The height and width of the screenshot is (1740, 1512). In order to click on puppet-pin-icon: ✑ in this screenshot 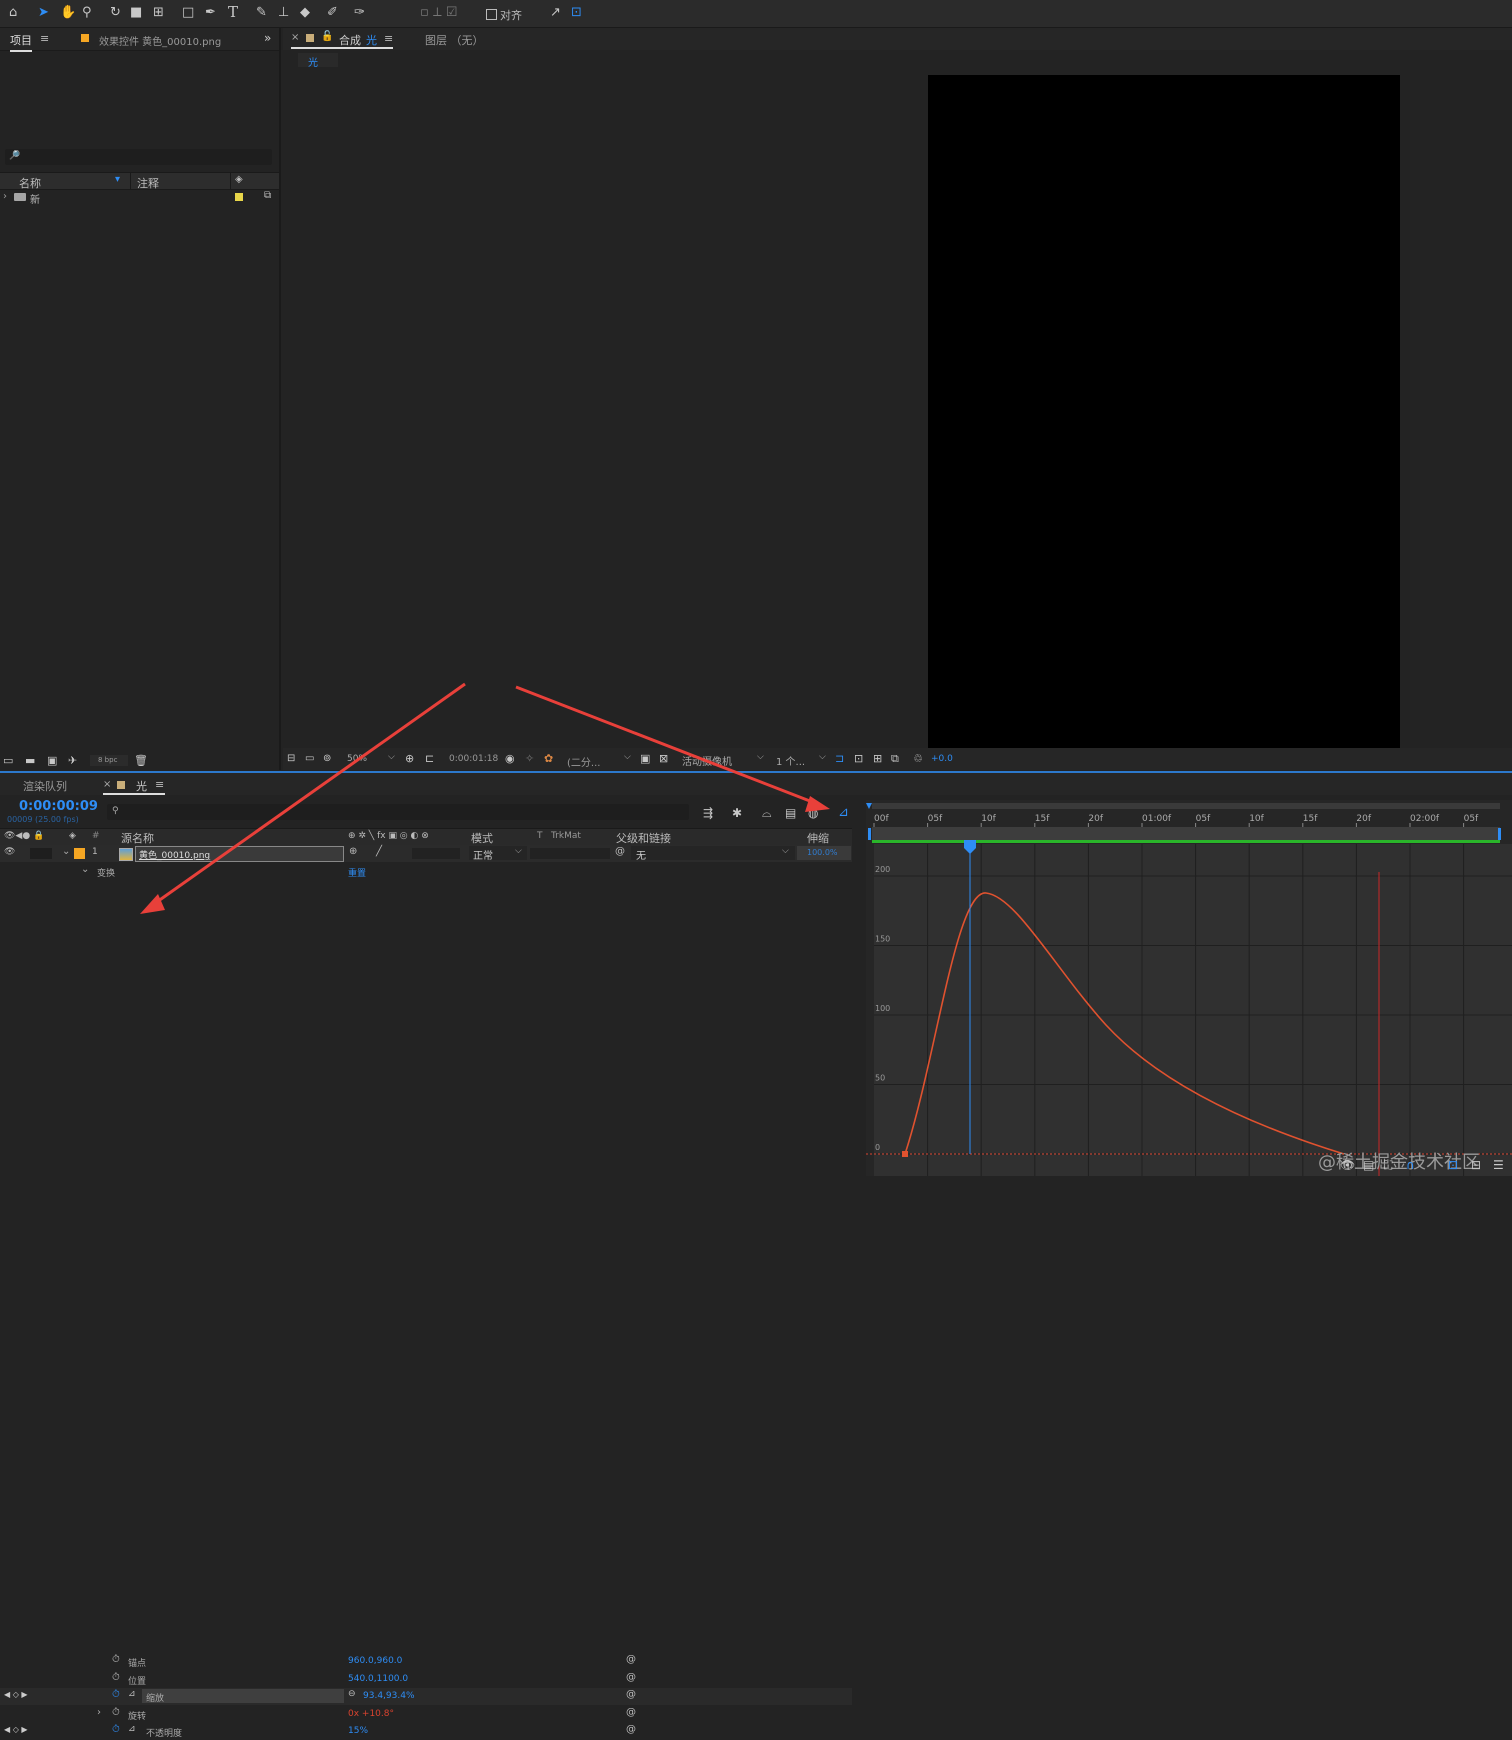, I will do `click(359, 13)`.